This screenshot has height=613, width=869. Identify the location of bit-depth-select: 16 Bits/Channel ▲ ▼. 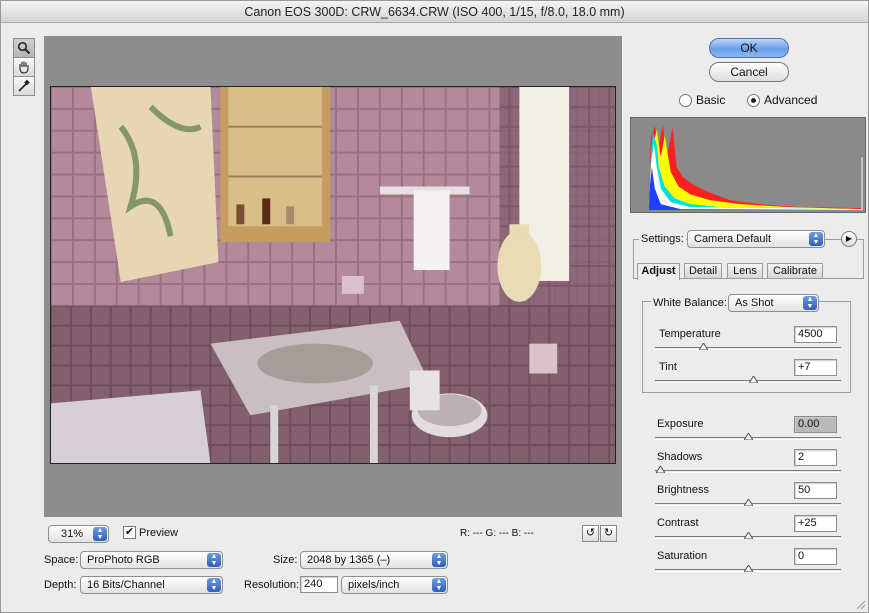
(151, 585).